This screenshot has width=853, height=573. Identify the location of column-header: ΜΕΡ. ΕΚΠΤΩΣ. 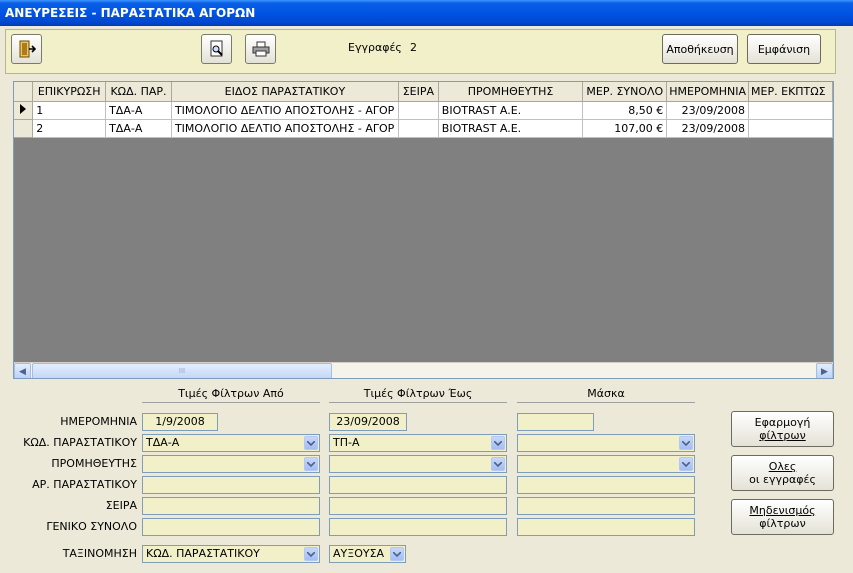
(790, 92).